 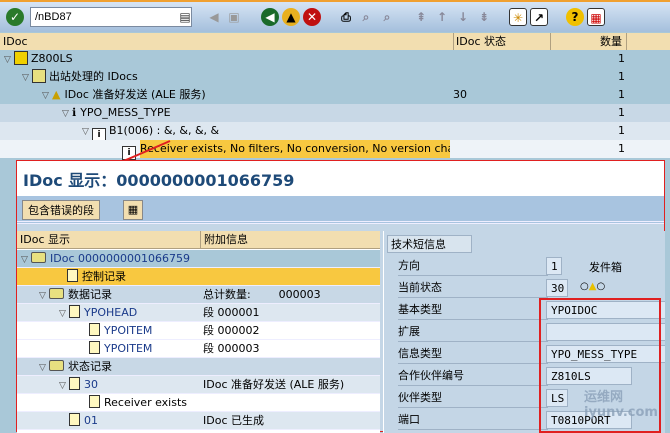 I want to click on tab-tech-info: 技术短信息, so click(x=429, y=244).